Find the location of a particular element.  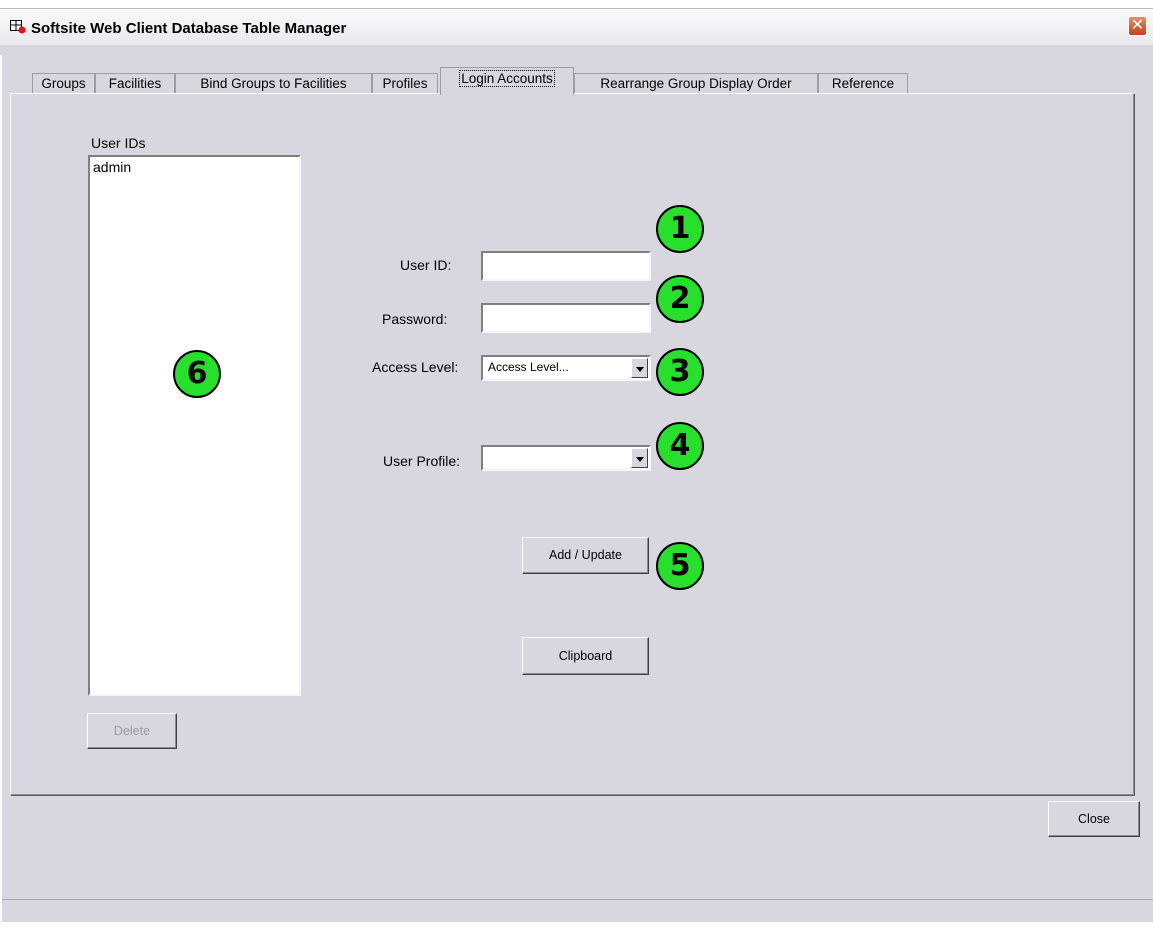

add-update-label: Add / Update is located at coordinates (585, 555).